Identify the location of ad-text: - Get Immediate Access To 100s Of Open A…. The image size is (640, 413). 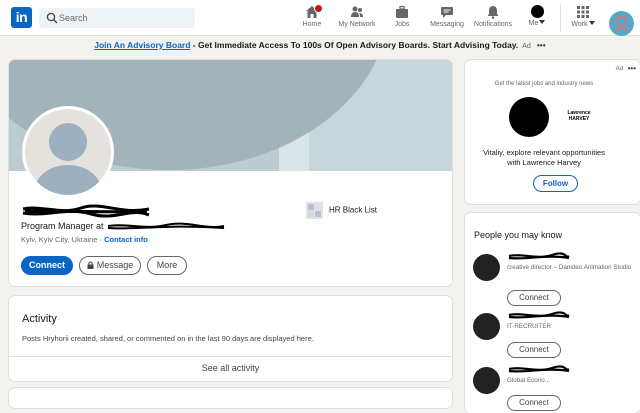
(354, 45).